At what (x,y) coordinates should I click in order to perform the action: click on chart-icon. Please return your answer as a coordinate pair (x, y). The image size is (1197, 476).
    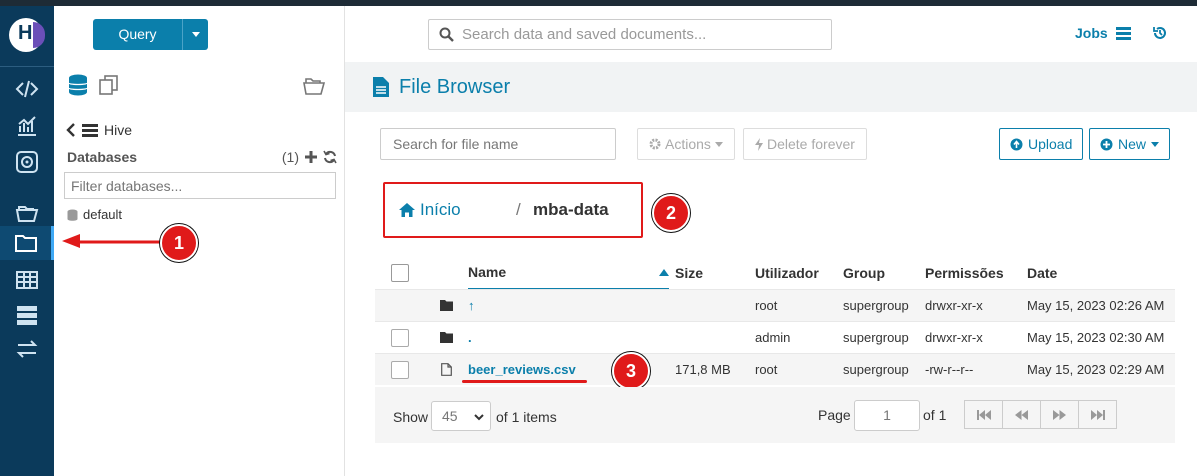
    Looking at the image, I should click on (27, 126).